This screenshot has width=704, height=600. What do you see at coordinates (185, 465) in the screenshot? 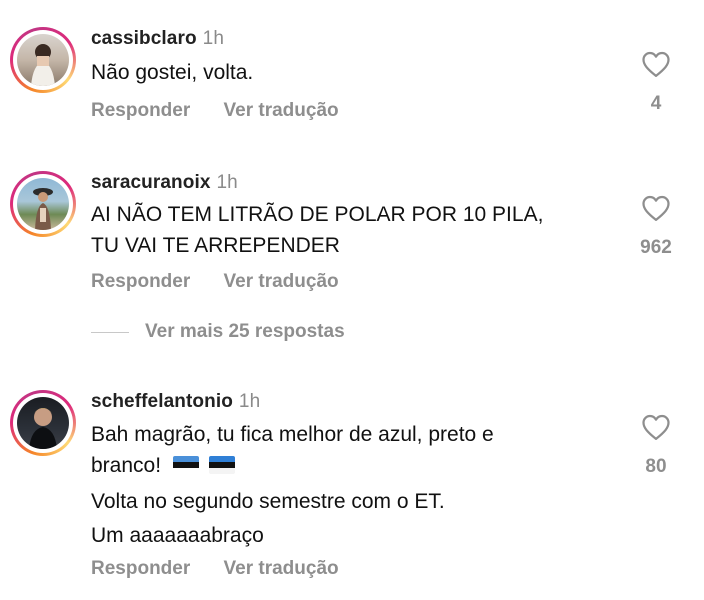
I see `gremio-flag-icon` at bounding box center [185, 465].